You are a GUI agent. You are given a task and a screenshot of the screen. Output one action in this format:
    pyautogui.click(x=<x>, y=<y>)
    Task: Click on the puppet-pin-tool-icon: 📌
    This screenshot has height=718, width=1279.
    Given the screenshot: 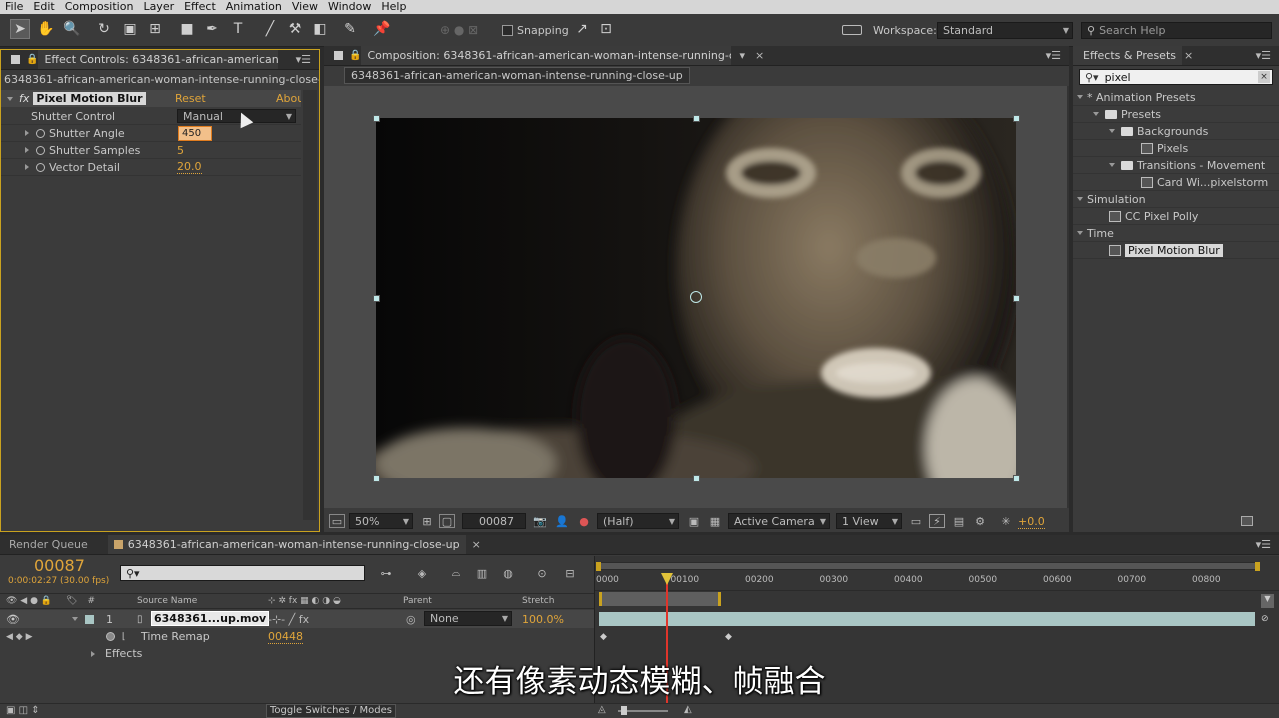 What is the action you would take?
    pyautogui.click(x=382, y=29)
    